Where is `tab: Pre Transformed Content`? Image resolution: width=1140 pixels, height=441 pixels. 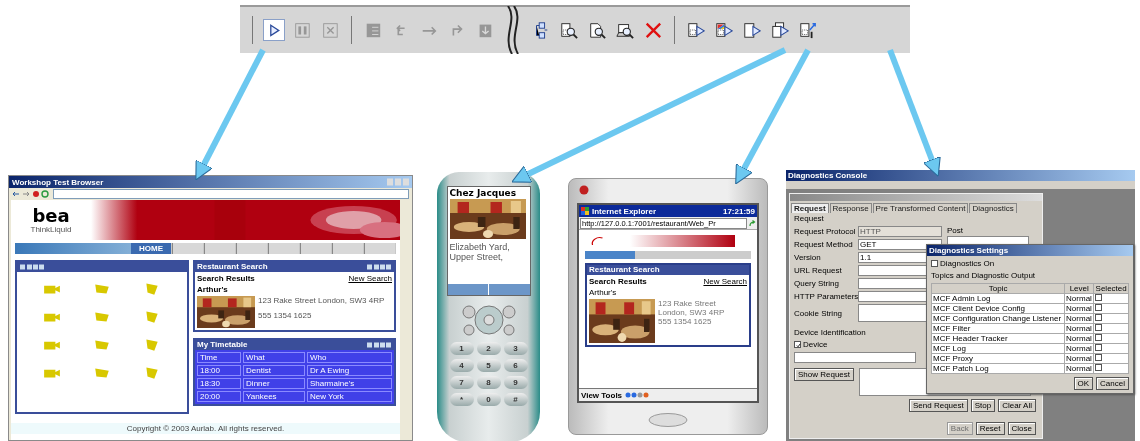
tab: Pre Transformed Content is located at coordinates (920, 208).